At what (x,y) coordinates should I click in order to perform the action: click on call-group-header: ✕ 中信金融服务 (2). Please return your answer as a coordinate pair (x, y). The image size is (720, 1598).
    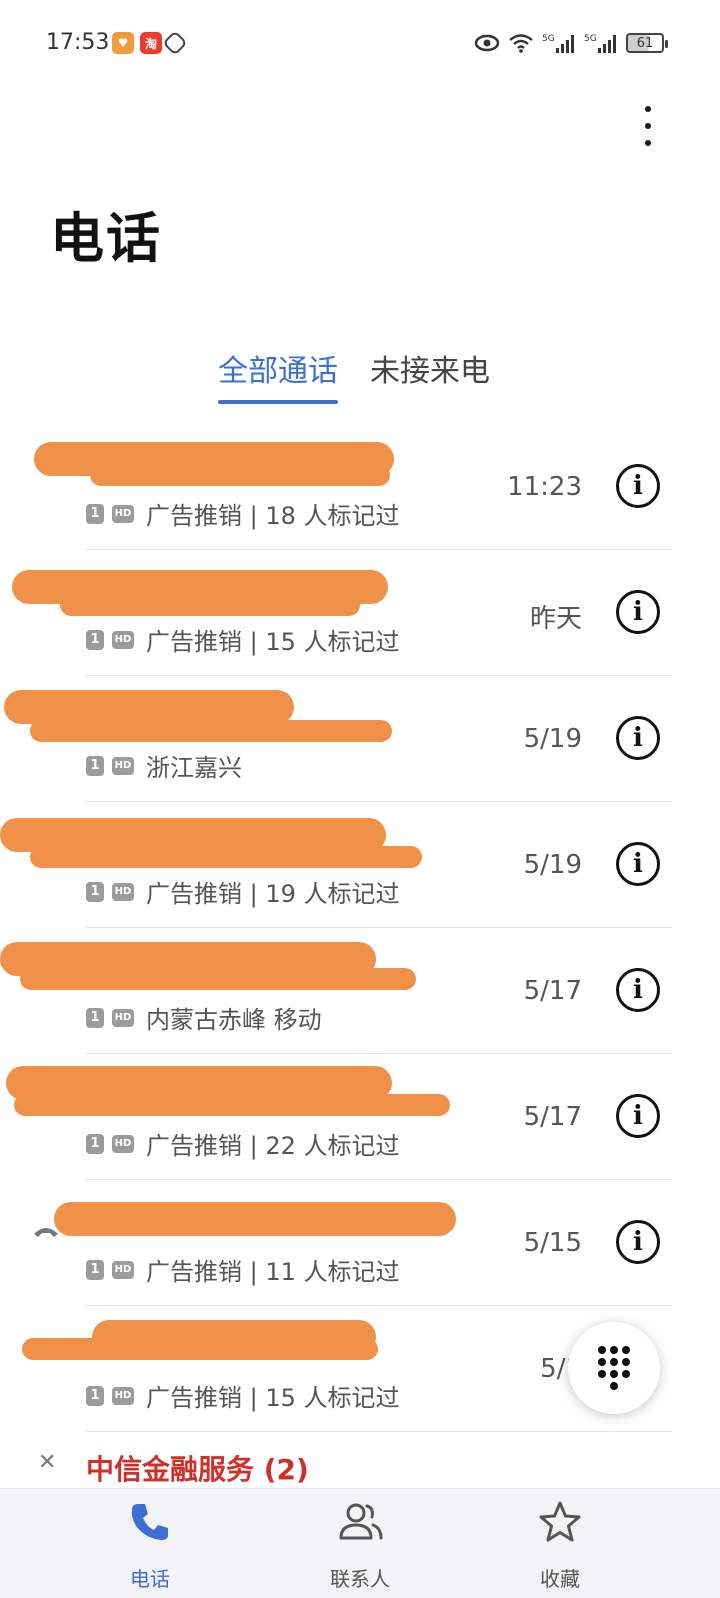
    Looking at the image, I should click on (360, 1460).